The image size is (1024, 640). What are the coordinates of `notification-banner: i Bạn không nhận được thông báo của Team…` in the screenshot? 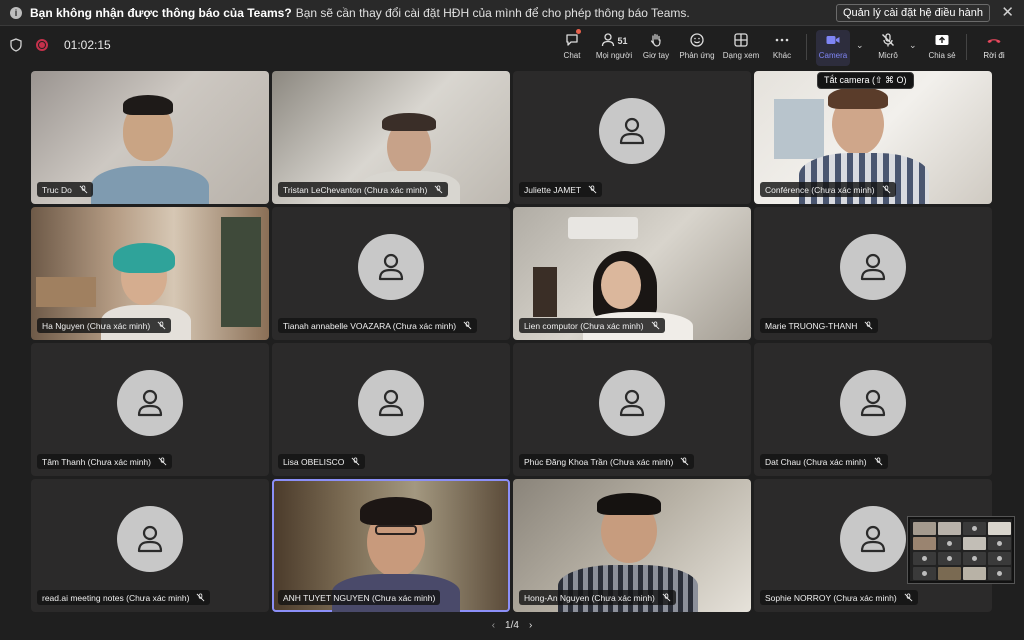 It's located at (512, 13).